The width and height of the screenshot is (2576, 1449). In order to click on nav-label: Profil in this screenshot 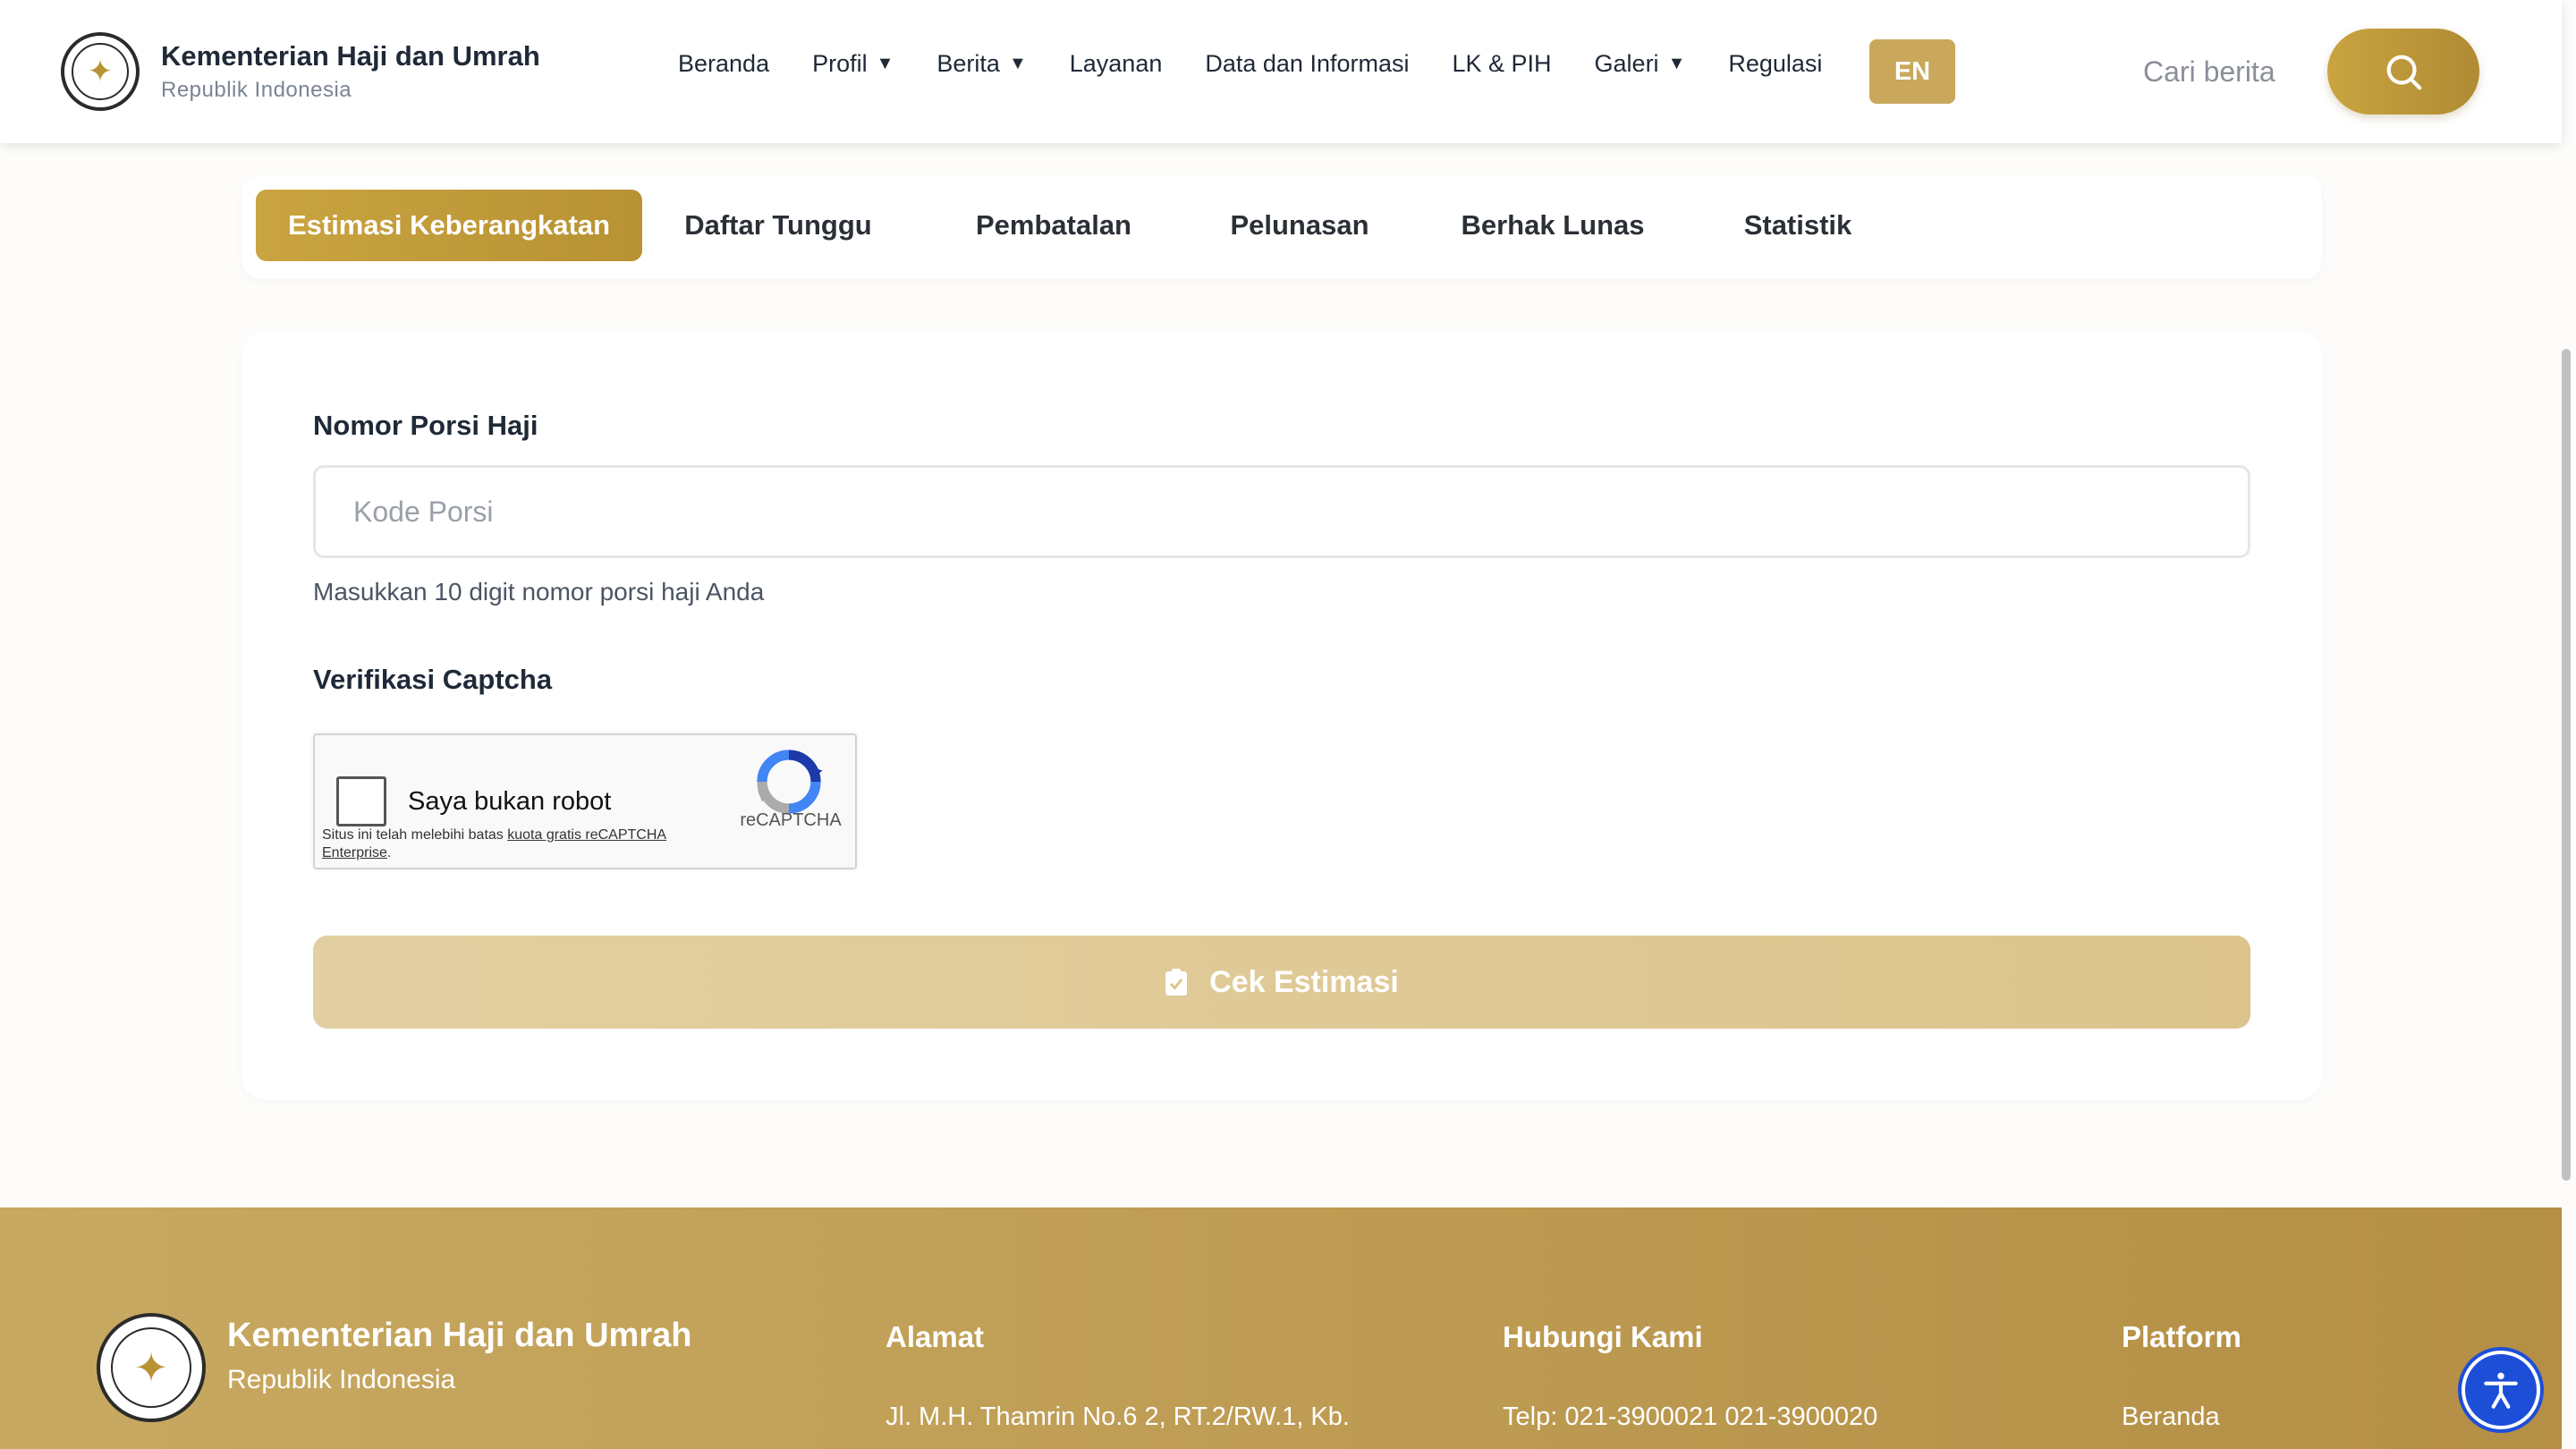, I will do `click(840, 63)`.